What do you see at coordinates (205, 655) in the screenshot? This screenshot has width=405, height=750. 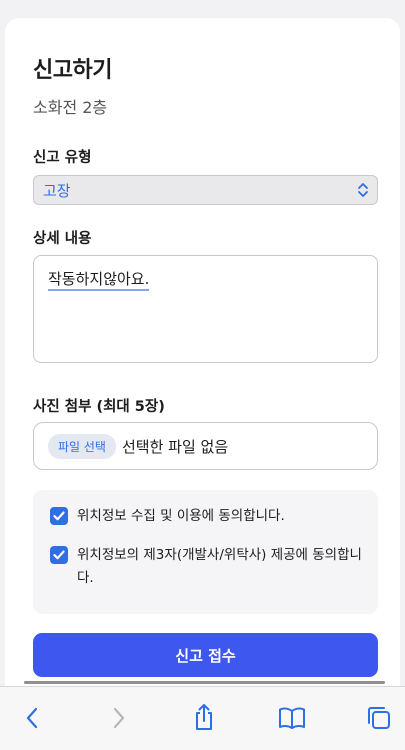 I see `submit-button: 신고 접수` at bounding box center [205, 655].